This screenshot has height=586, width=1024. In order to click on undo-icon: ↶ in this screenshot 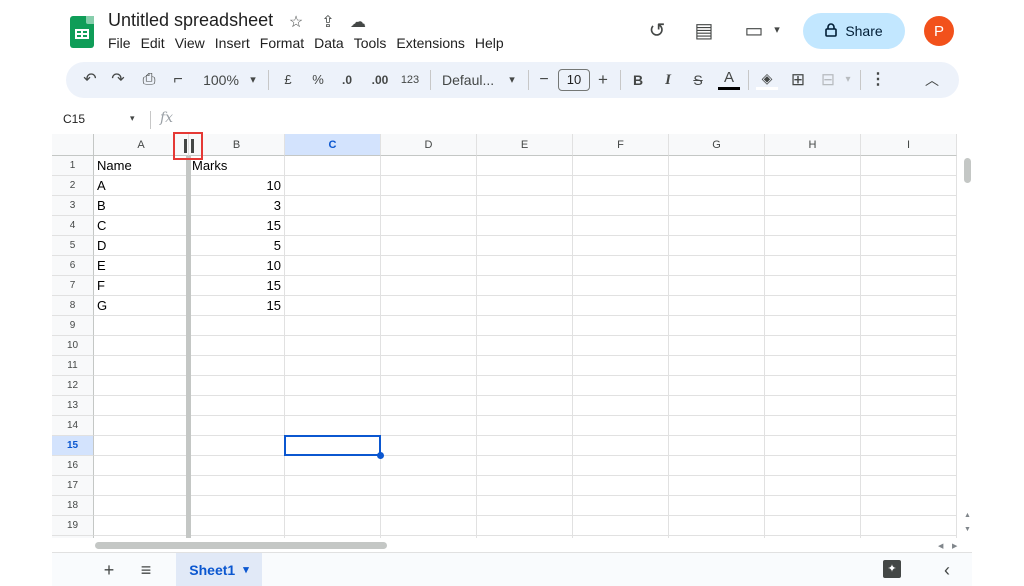, I will do `click(90, 80)`.